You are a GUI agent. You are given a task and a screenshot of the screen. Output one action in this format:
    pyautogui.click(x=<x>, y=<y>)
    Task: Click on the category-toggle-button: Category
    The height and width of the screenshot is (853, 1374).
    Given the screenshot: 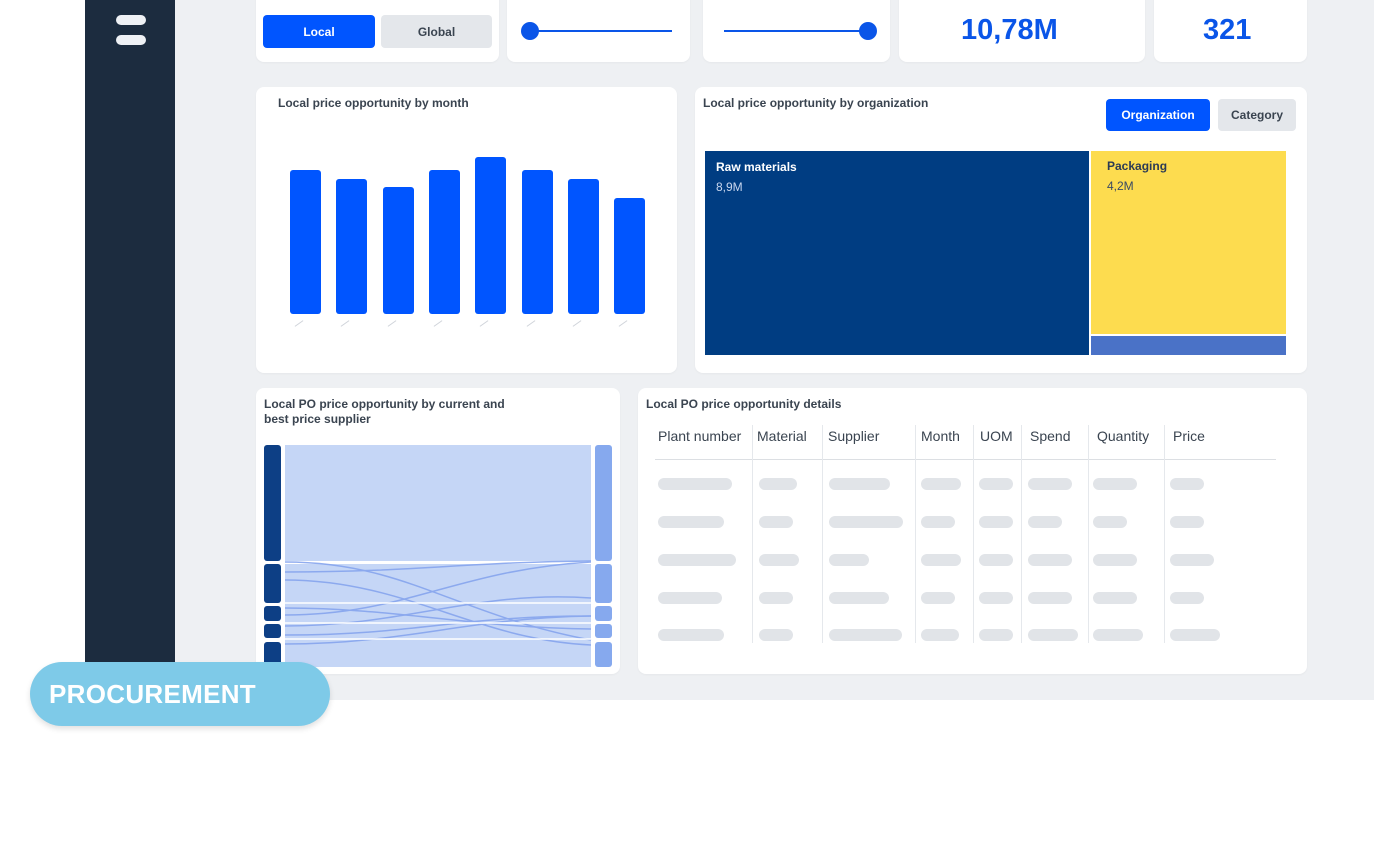 What is the action you would take?
    pyautogui.click(x=1257, y=115)
    